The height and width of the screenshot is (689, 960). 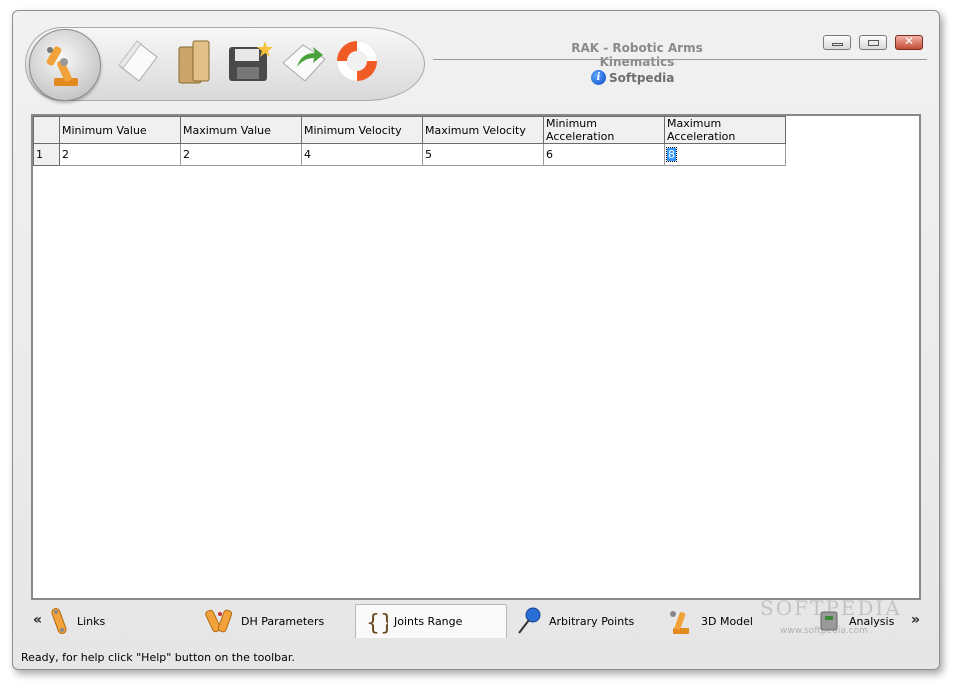 I want to click on maximize-button, so click(x=873, y=42).